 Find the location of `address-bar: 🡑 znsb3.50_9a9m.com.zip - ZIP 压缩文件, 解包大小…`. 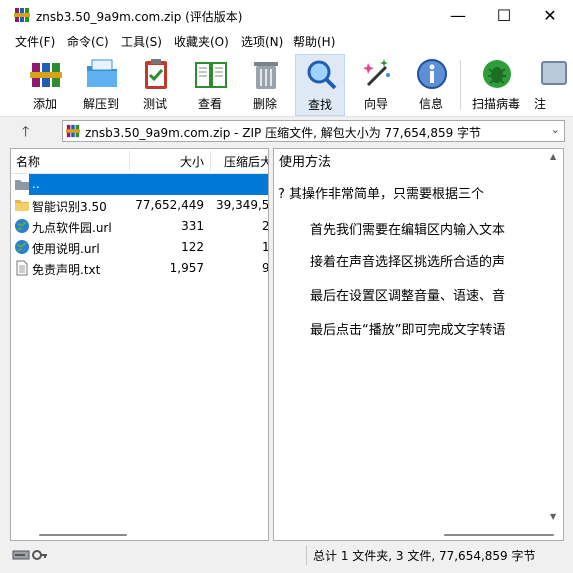

address-bar: 🡑 znsb3.50_9a9m.com.zip - ZIP 压缩文件, 解包大小… is located at coordinates (286, 131).